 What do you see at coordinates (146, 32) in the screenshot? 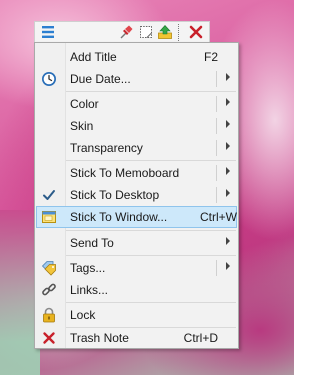
I see `note-outline-icon` at bounding box center [146, 32].